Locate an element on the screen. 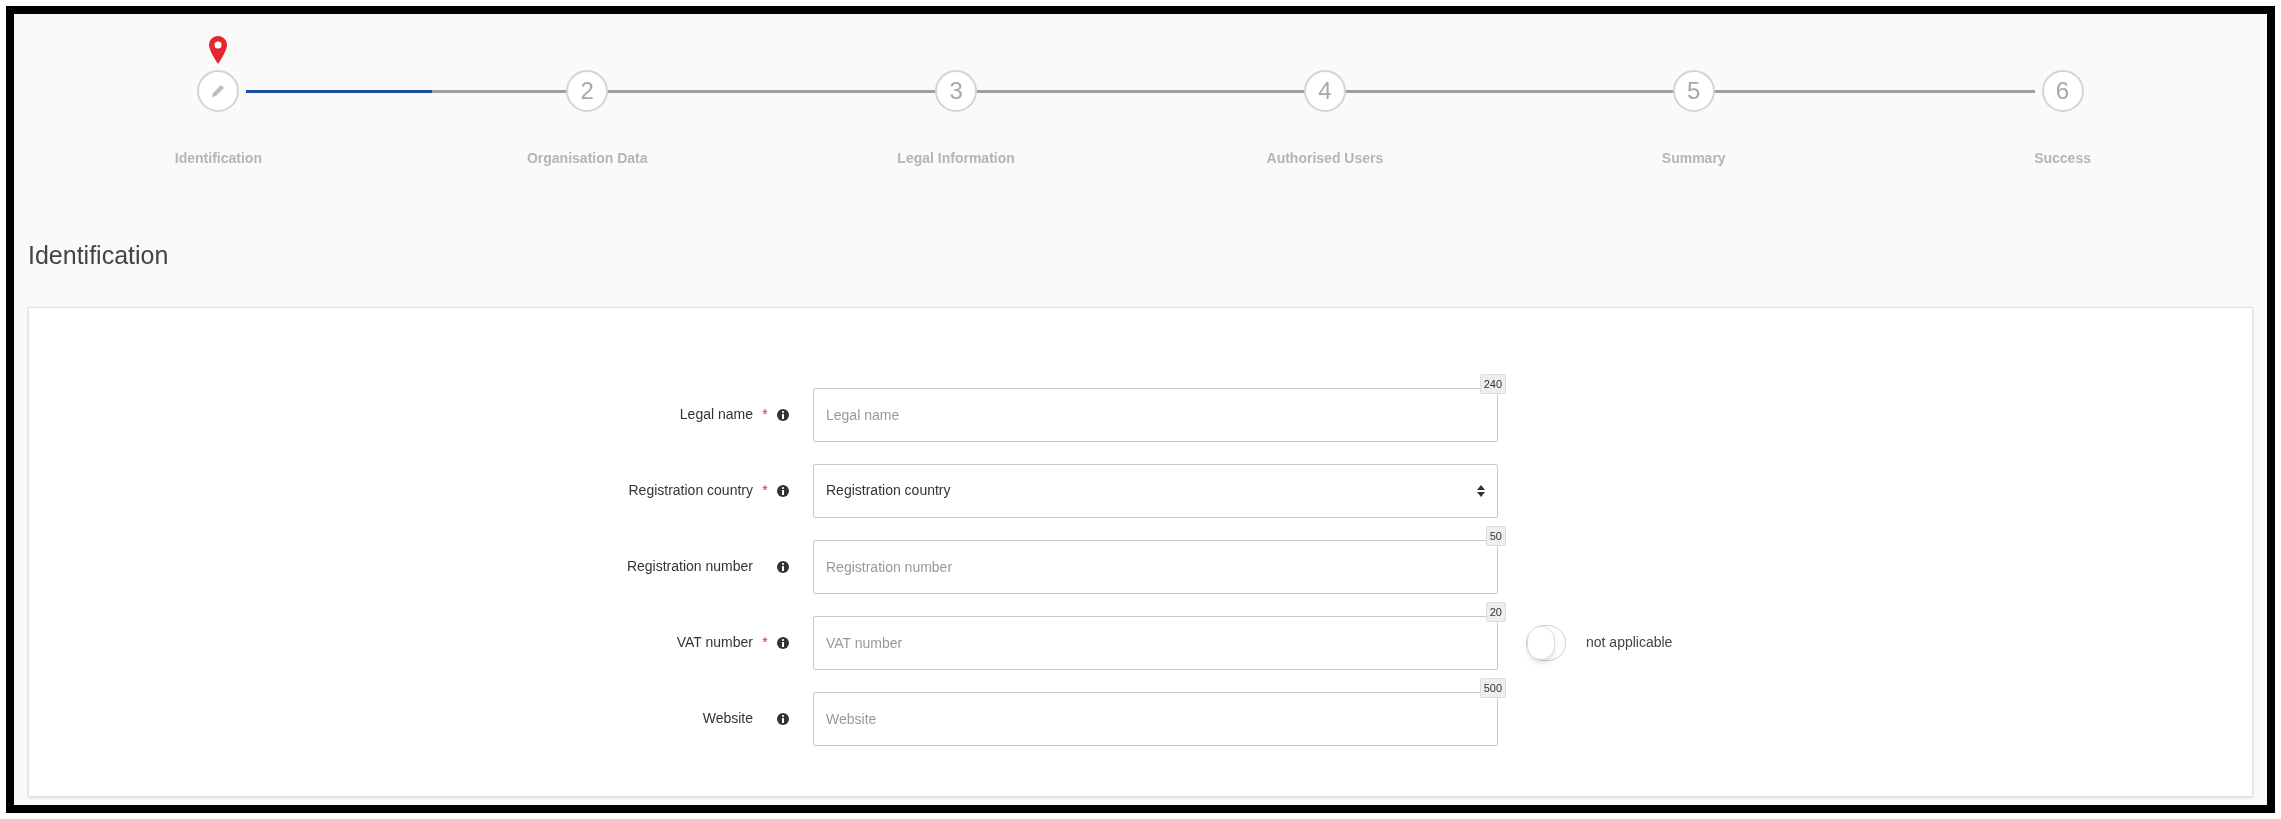  character-counter: 500 is located at coordinates (1492, 687).